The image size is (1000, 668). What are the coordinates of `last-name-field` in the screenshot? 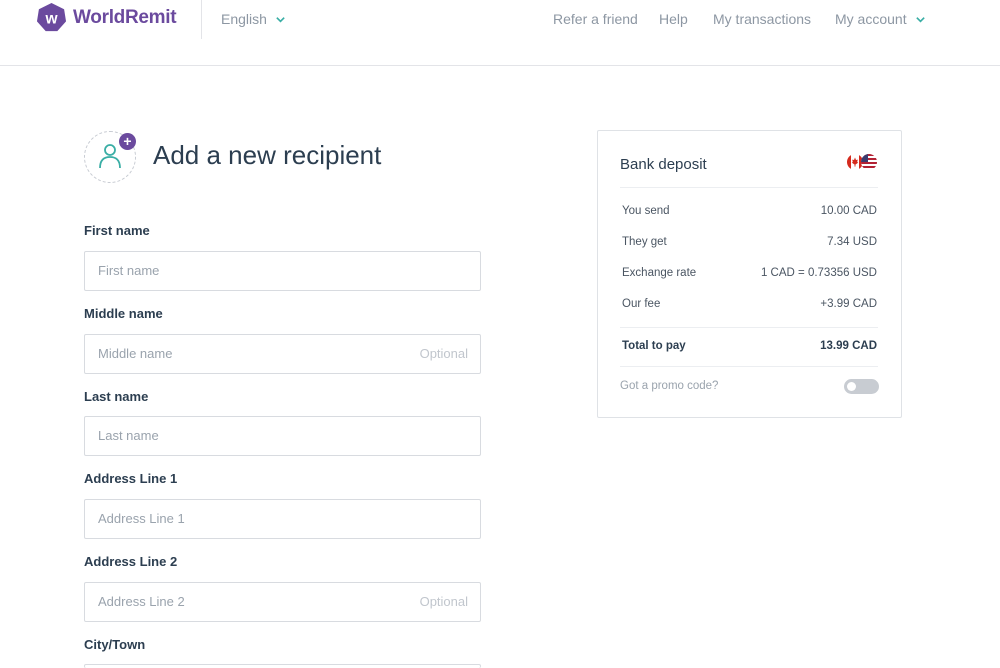 It's located at (282, 436).